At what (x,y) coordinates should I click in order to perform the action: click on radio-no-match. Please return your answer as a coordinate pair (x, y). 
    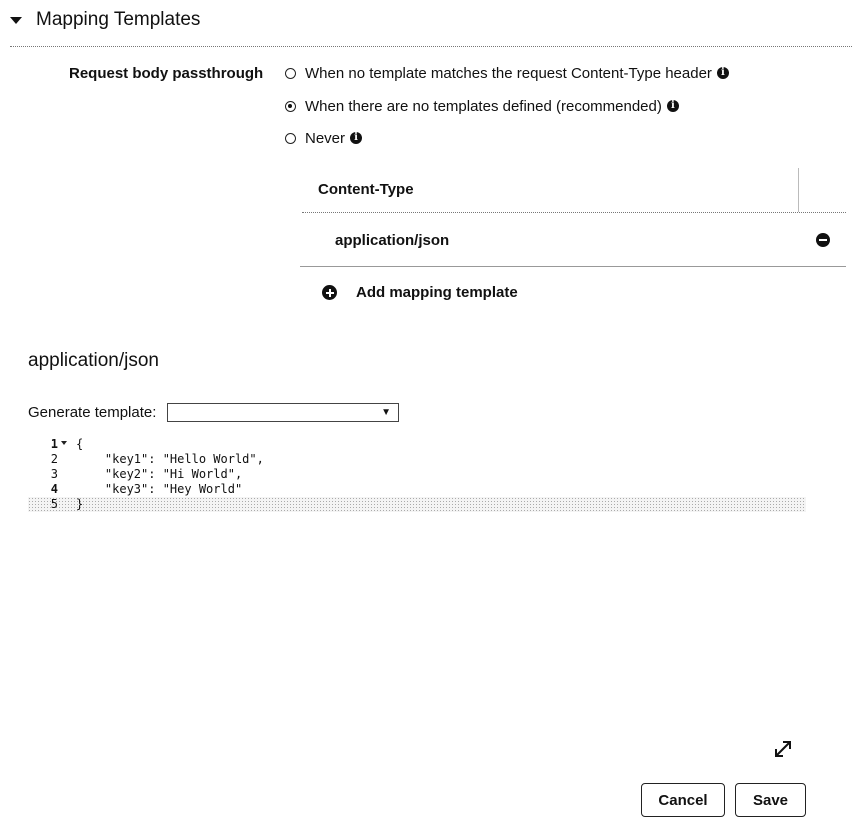
    Looking at the image, I should click on (290, 73).